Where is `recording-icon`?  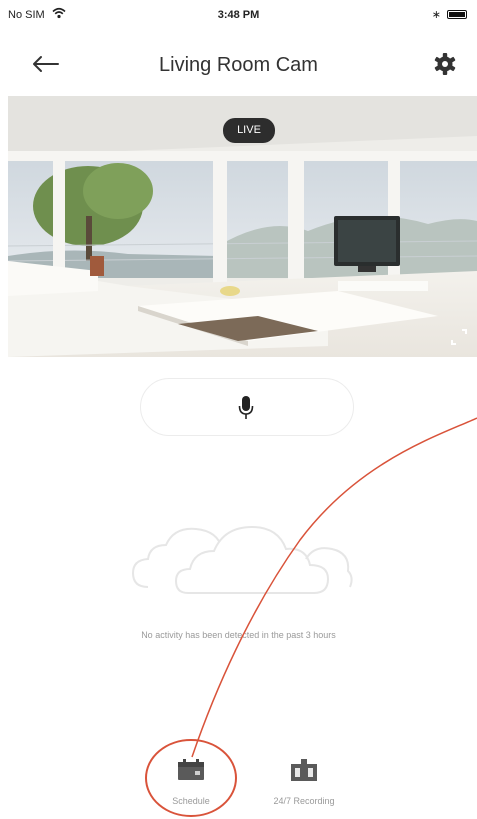 recording-icon is located at coordinates (304, 770).